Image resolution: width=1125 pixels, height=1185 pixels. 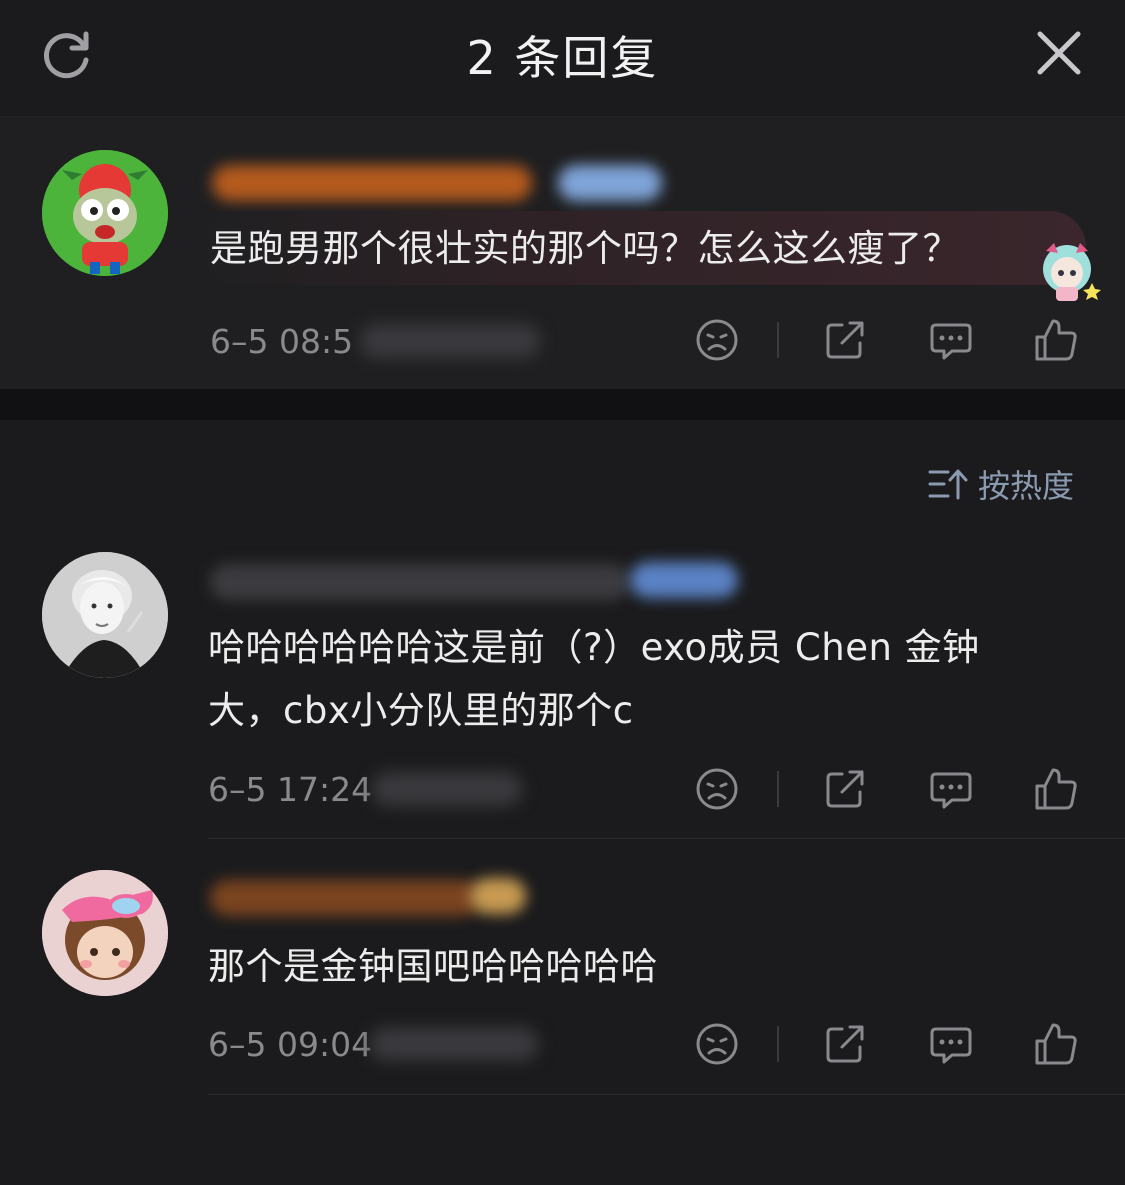 What do you see at coordinates (290, 789) in the screenshot?
I see `reply-time: 6–5 17:24` at bounding box center [290, 789].